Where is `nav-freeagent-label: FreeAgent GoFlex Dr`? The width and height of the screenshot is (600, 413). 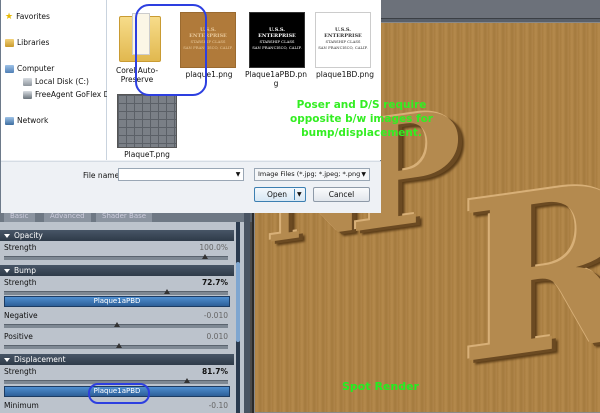 nav-freeagent-label: FreeAgent GoFlex Dr is located at coordinates (74, 94).